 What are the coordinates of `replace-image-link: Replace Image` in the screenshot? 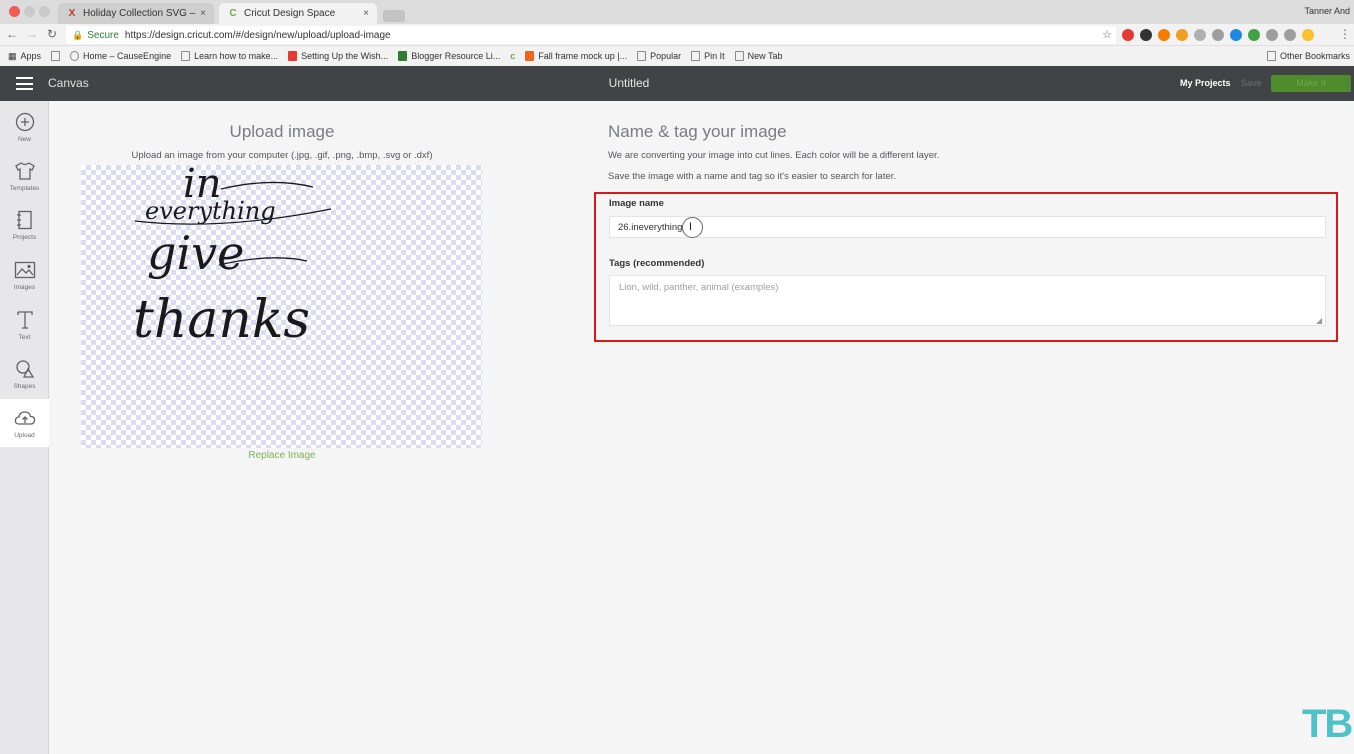 It's located at (282, 455).